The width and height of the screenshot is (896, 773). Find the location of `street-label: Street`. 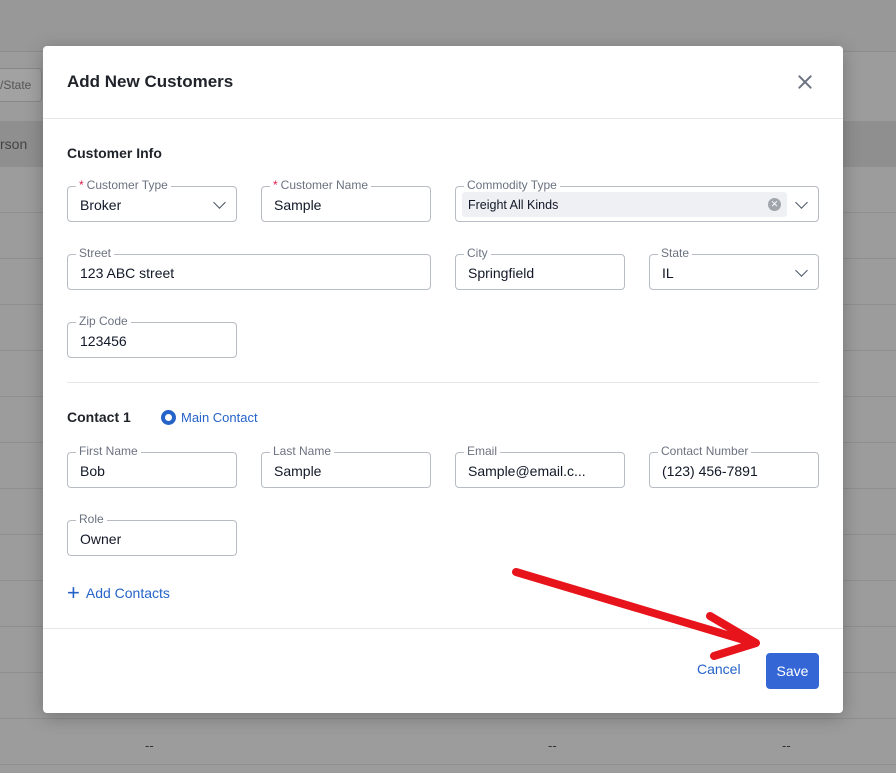

street-label: Street is located at coordinates (95, 253).